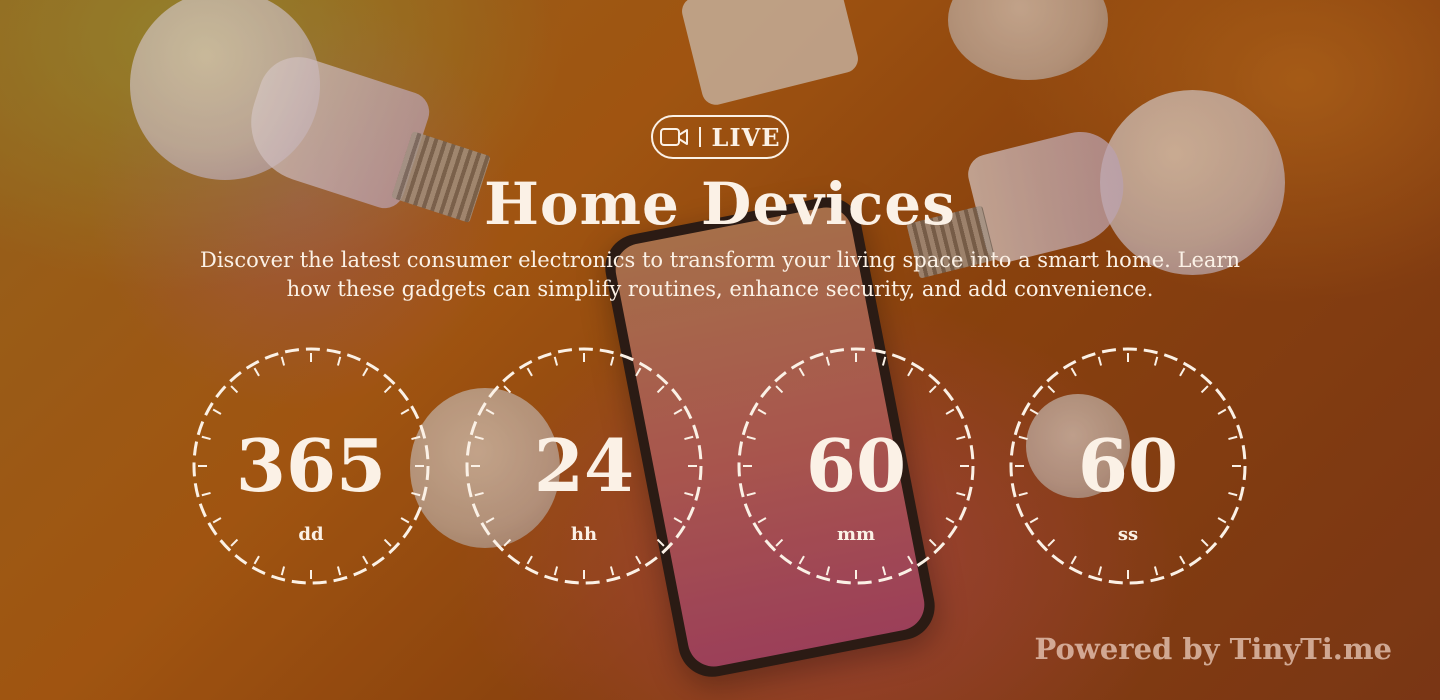 The width and height of the screenshot is (1440, 700). I want to click on countdown-hours: 24 hh, so click(584, 466).